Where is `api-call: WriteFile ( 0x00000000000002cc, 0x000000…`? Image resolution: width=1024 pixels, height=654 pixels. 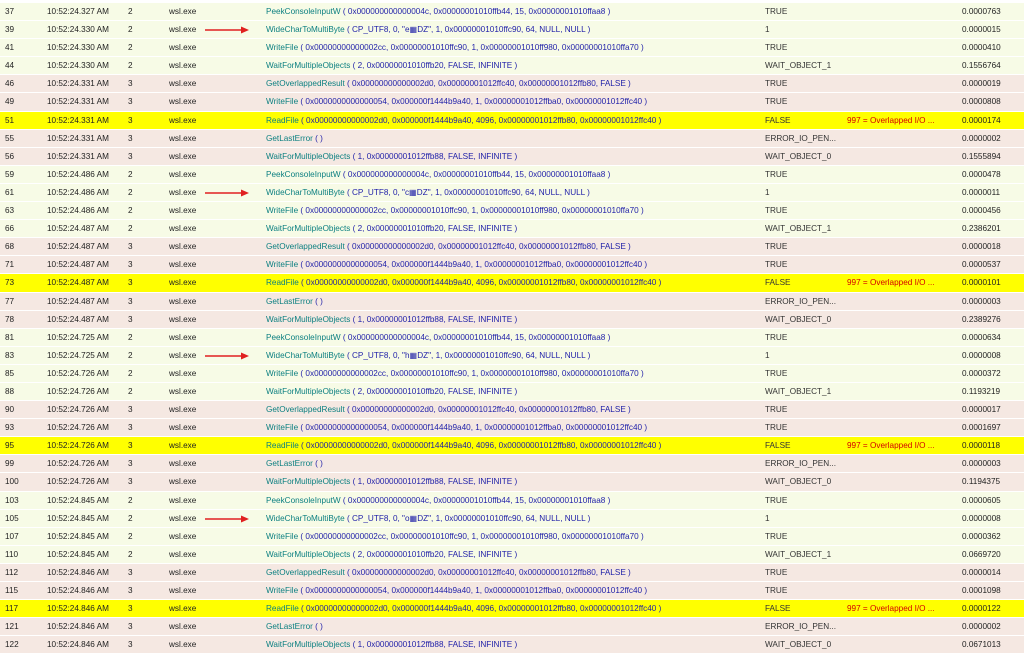
api-call: WriteFile ( 0x00000000000002cc, 0x000000… is located at coordinates (516, 537).